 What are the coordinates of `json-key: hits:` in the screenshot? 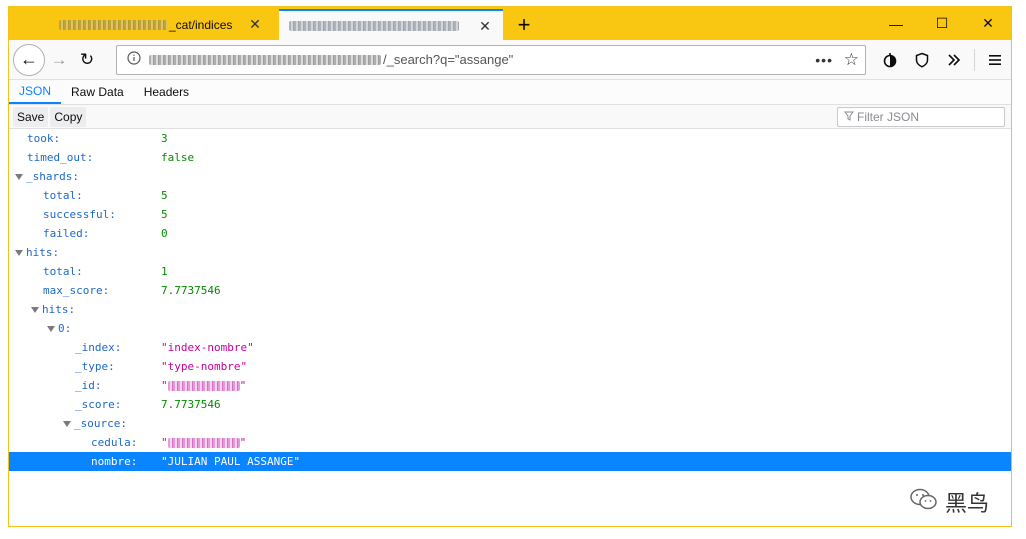 It's located at (37, 252).